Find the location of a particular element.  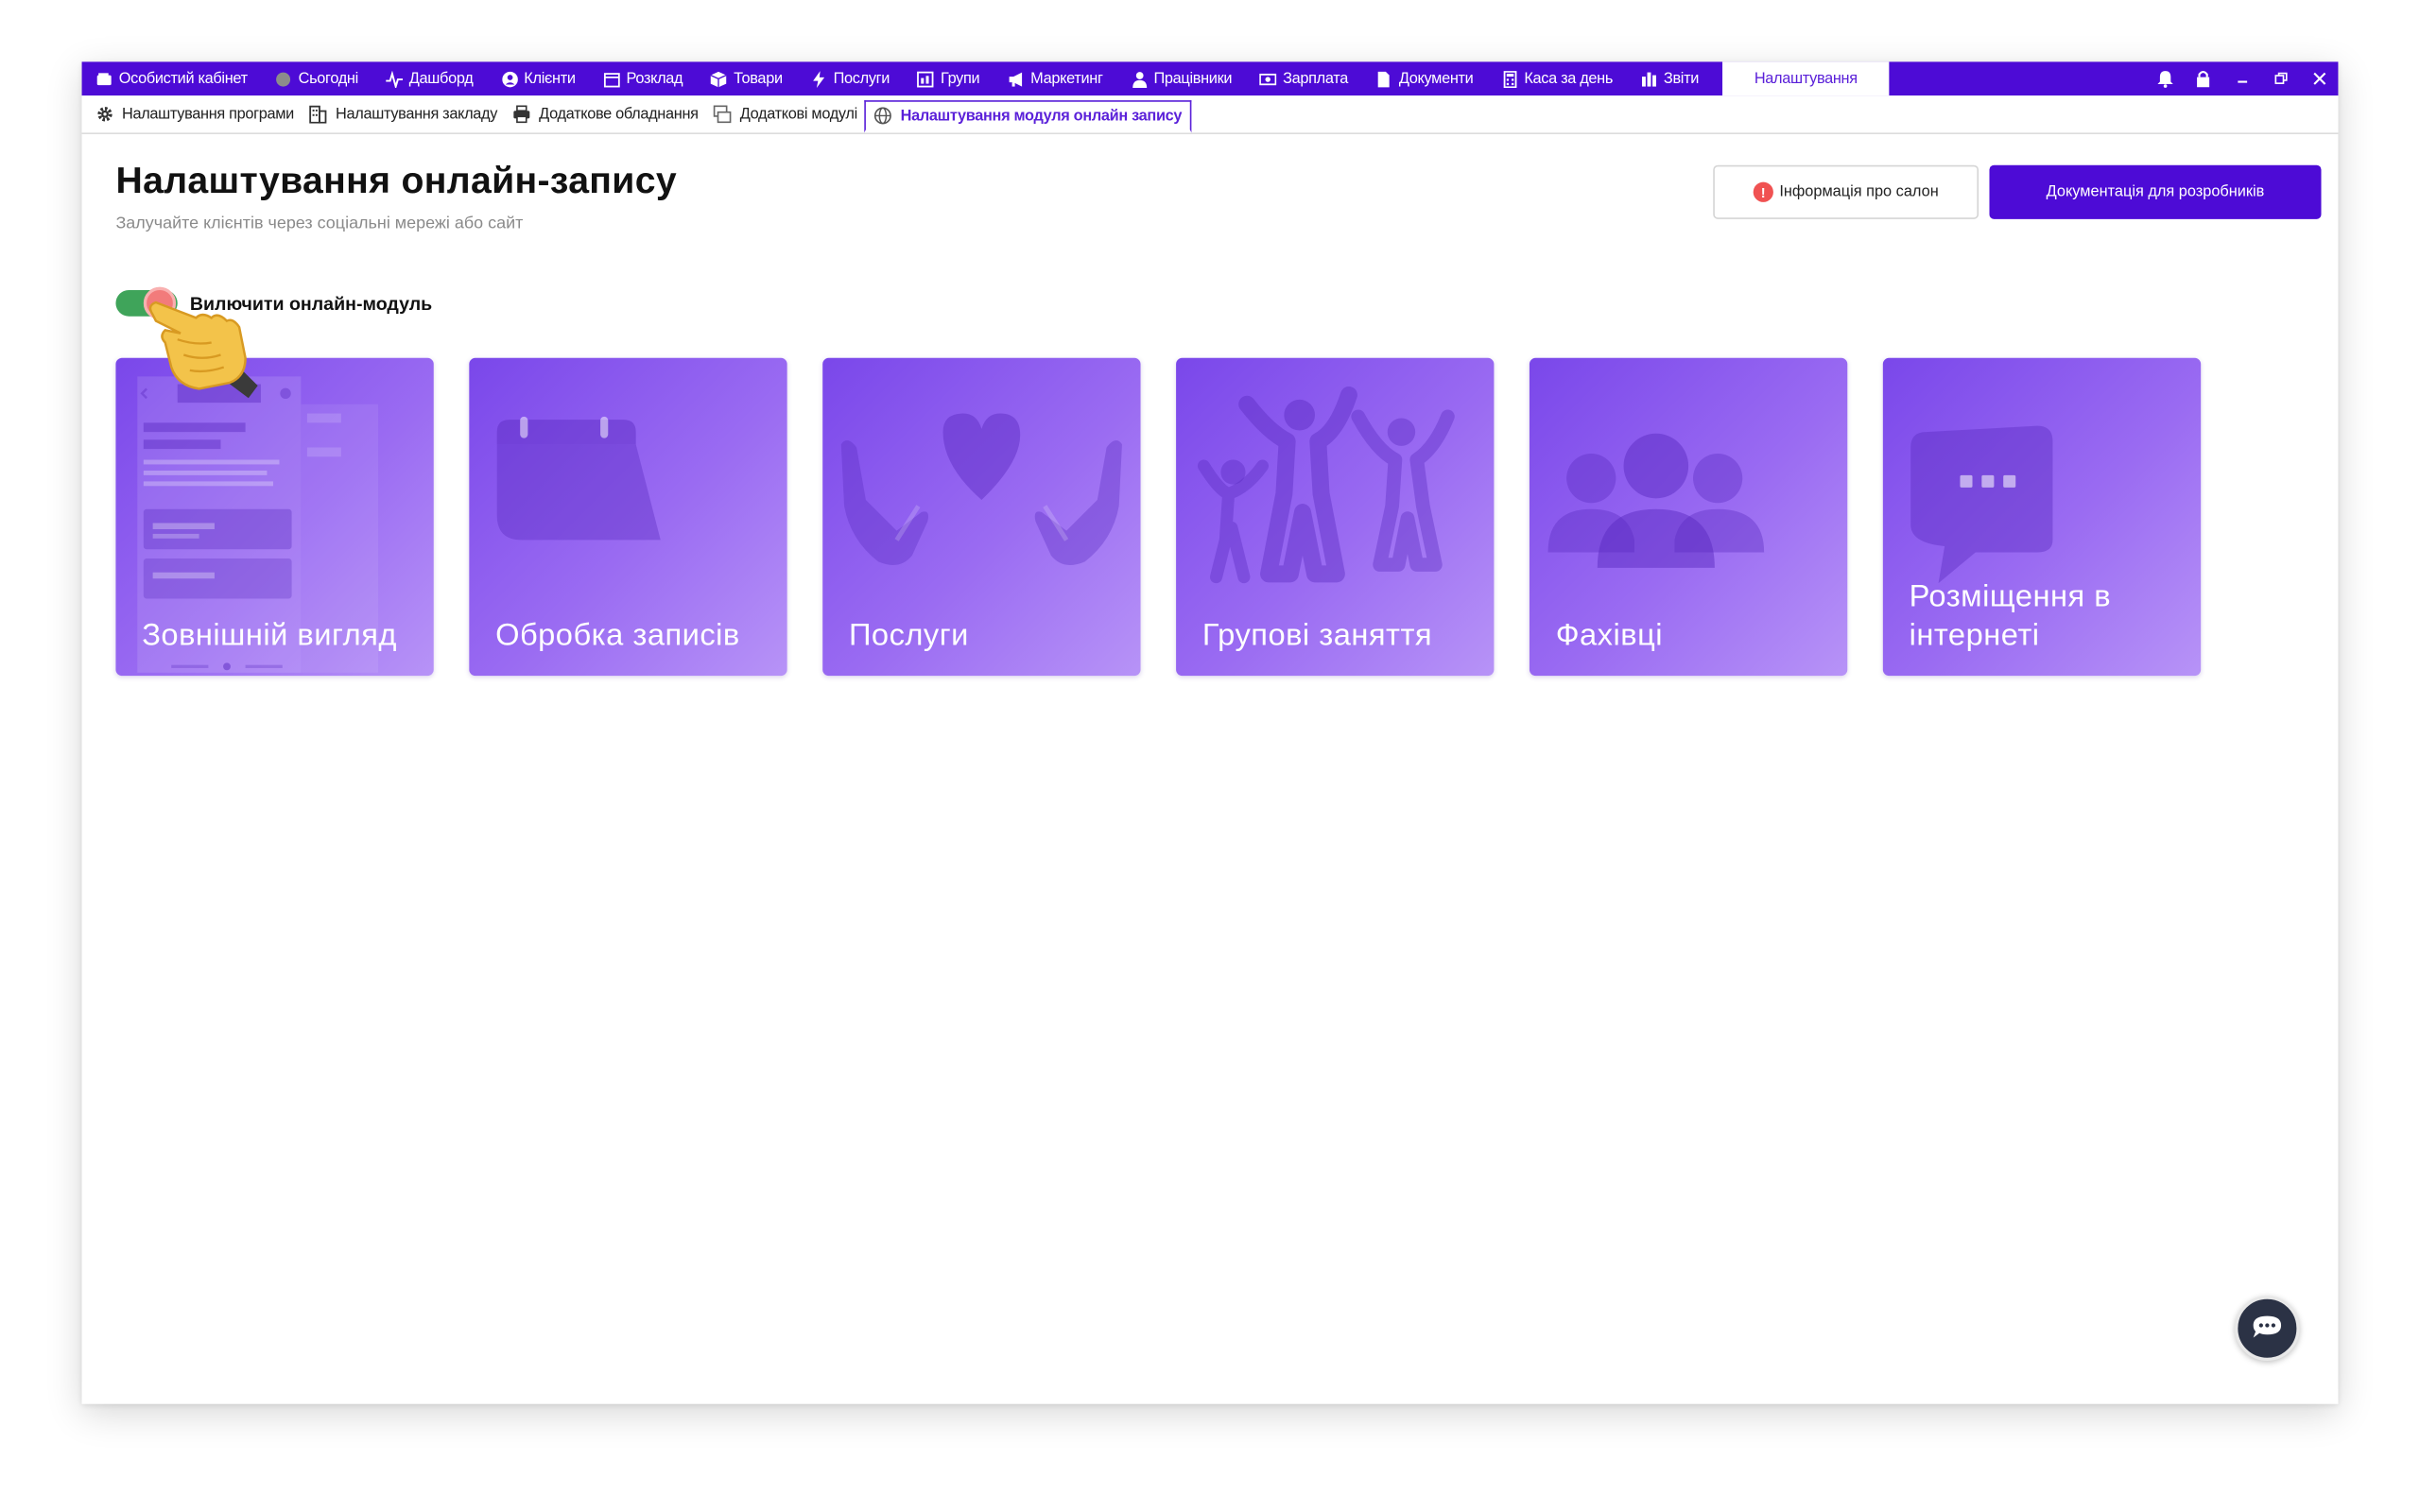

subtab-venue-settings: Налаштування закладу is located at coordinates (403, 113).